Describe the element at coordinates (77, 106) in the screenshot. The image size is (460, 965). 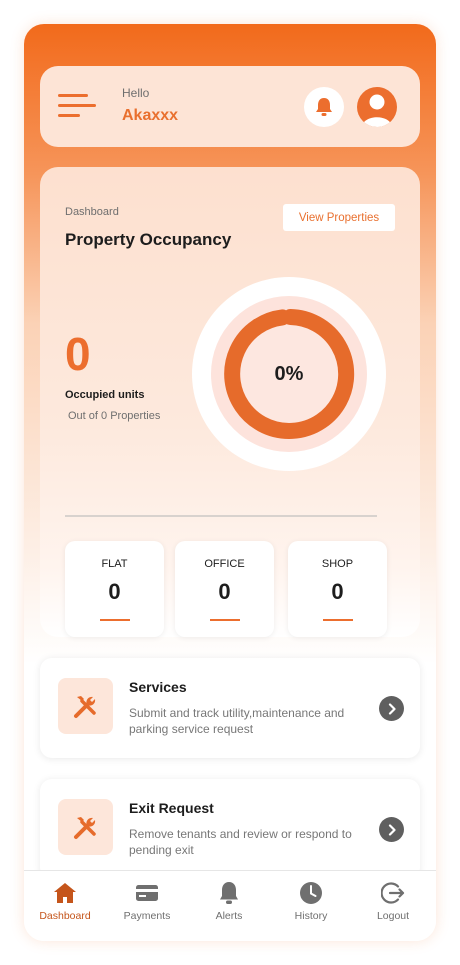
I see `menu-icon` at that location.